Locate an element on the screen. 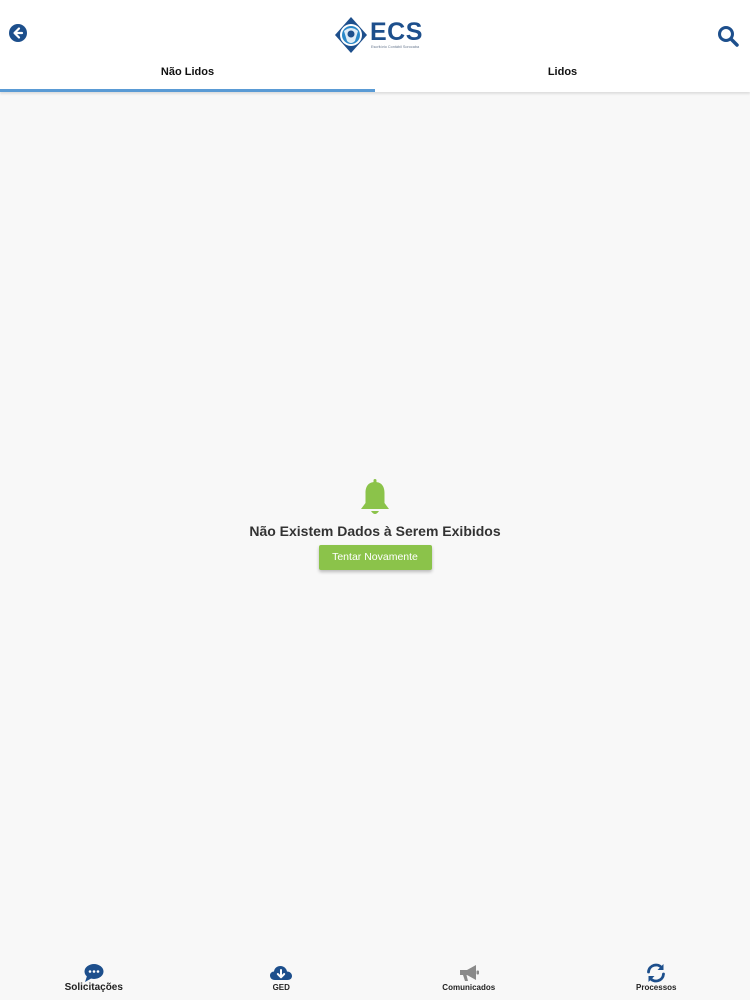 This screenshot has height=1000, width=750. refresh-icon is located at coordinates (656, 973).